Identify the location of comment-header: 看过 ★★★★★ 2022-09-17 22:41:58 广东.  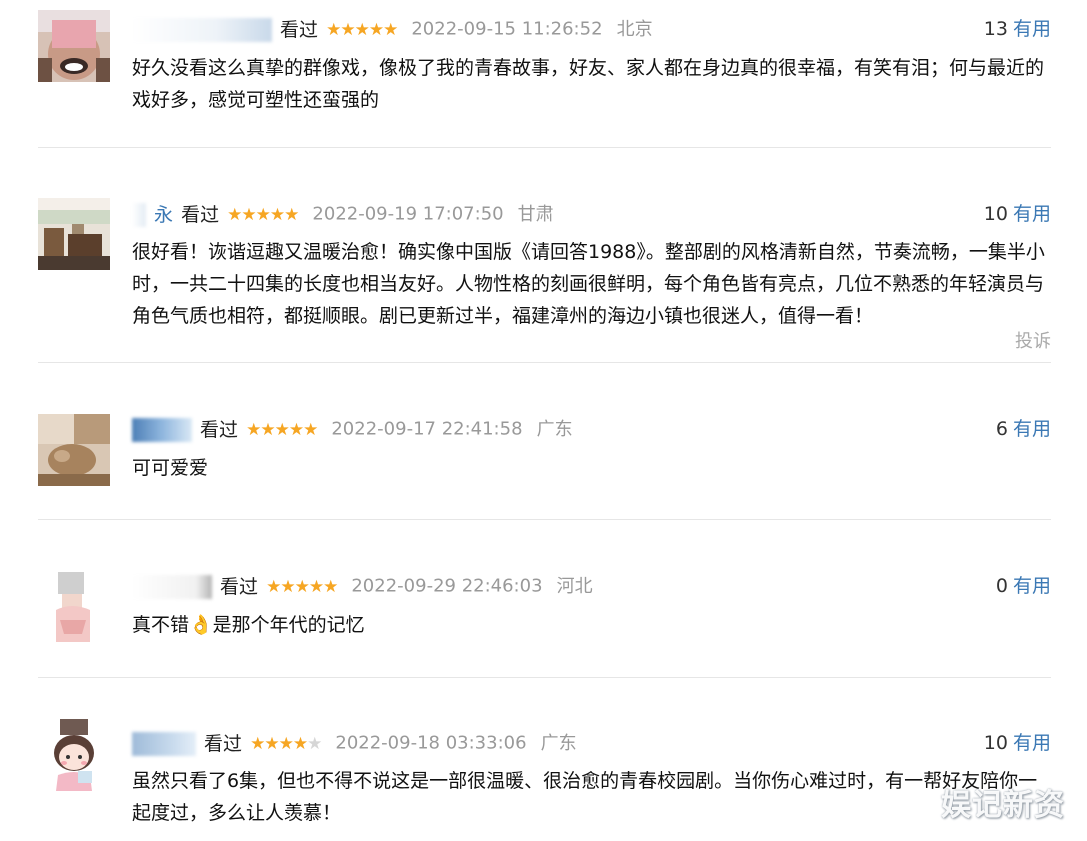
(352, 429).